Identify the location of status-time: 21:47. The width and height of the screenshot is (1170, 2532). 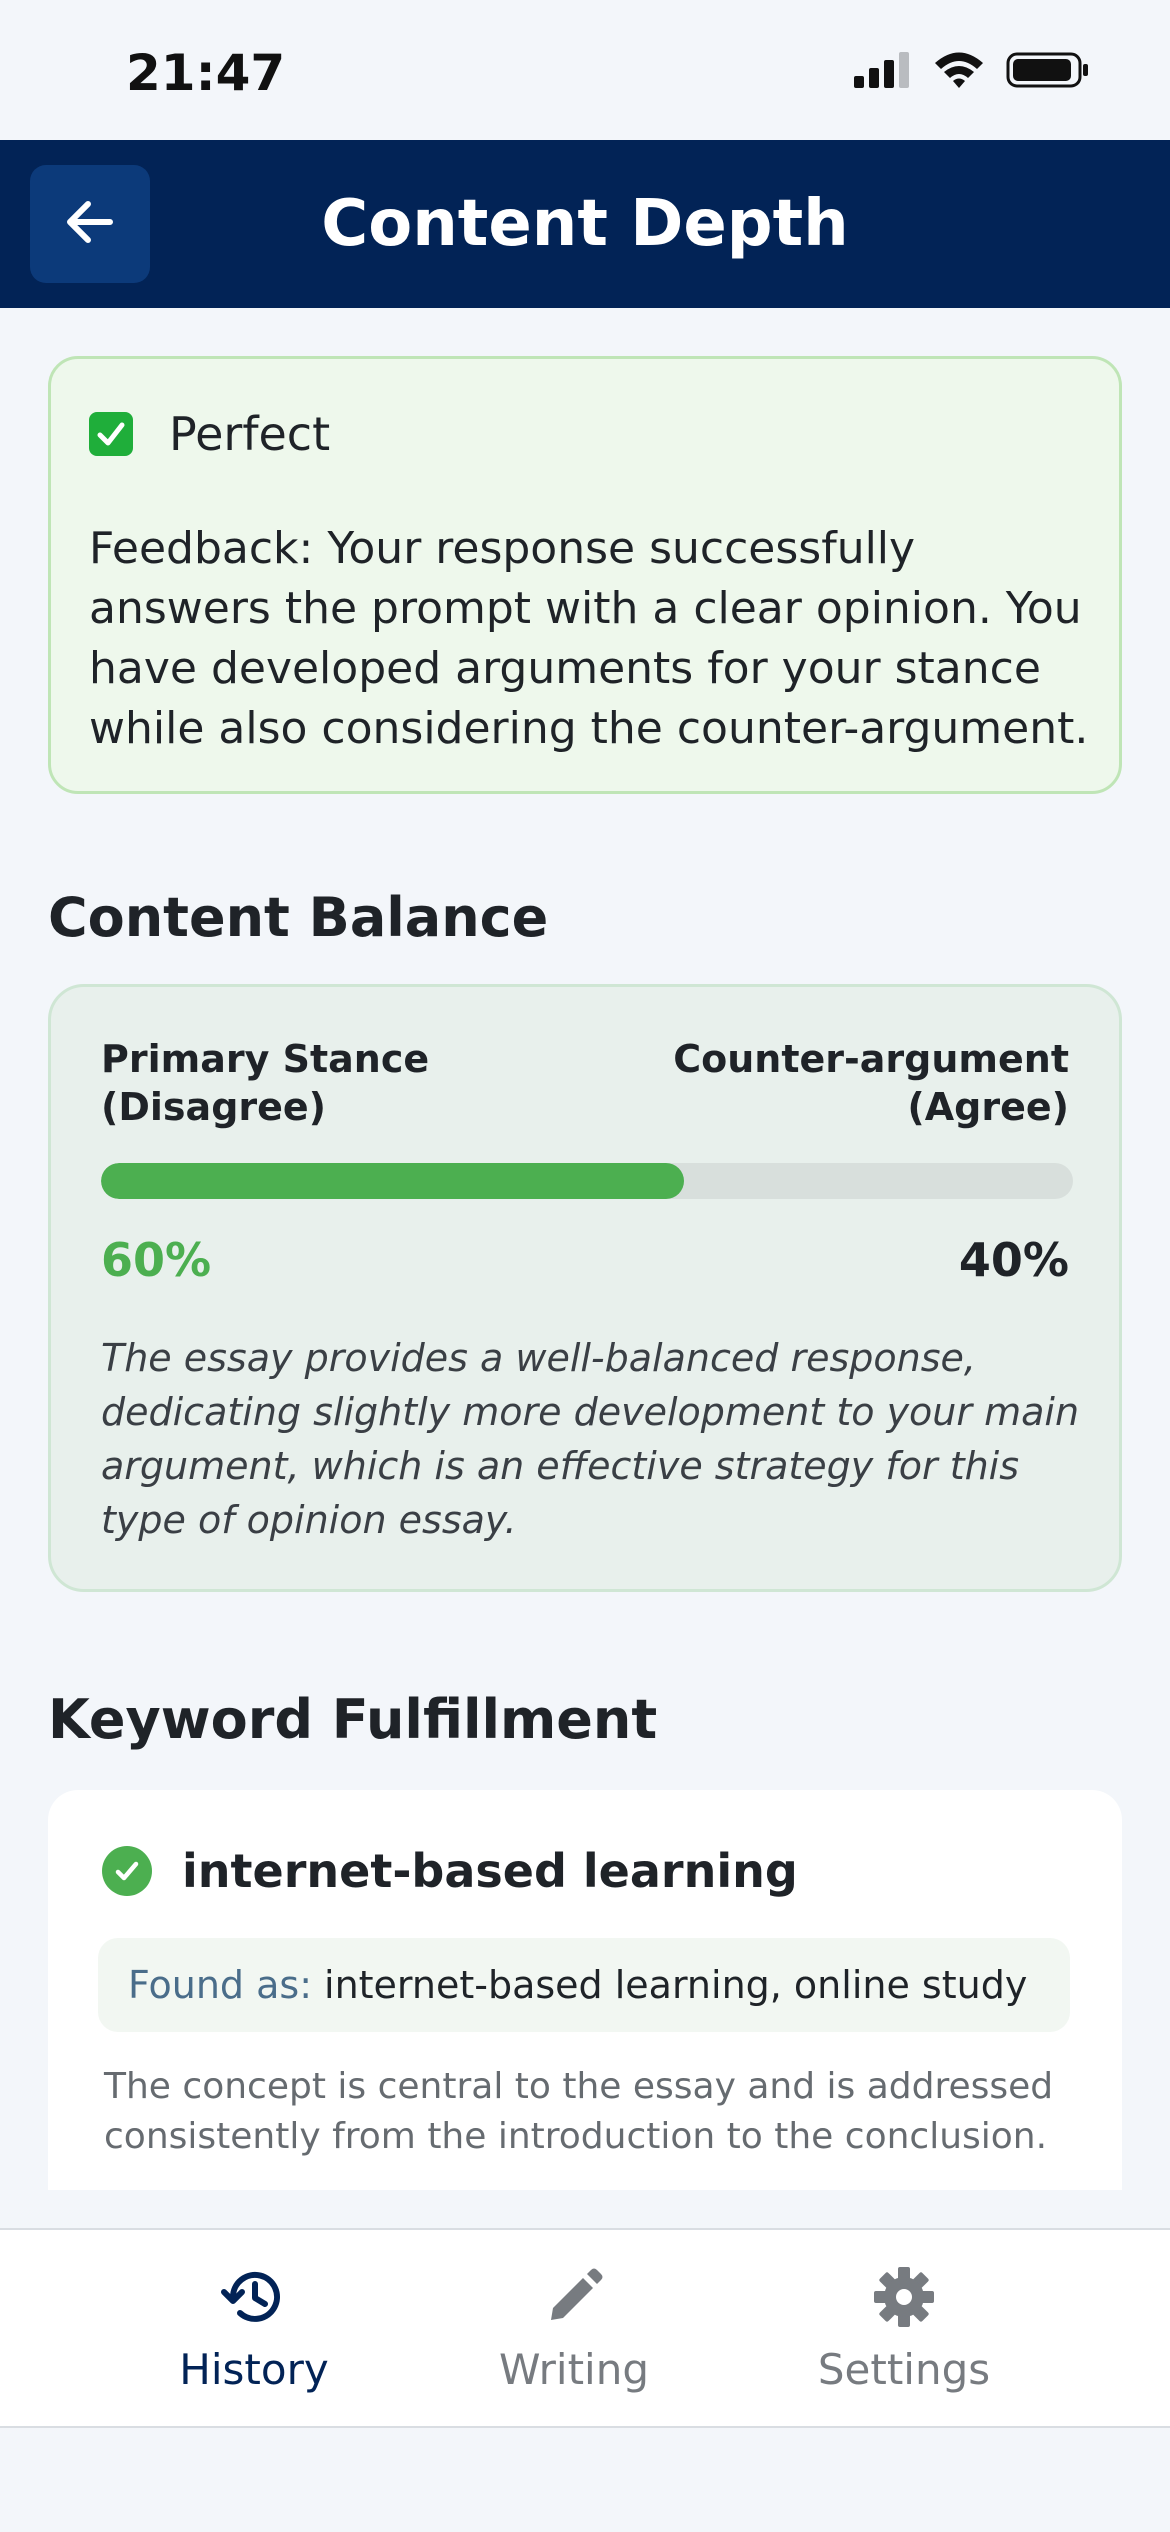
(206, 73).